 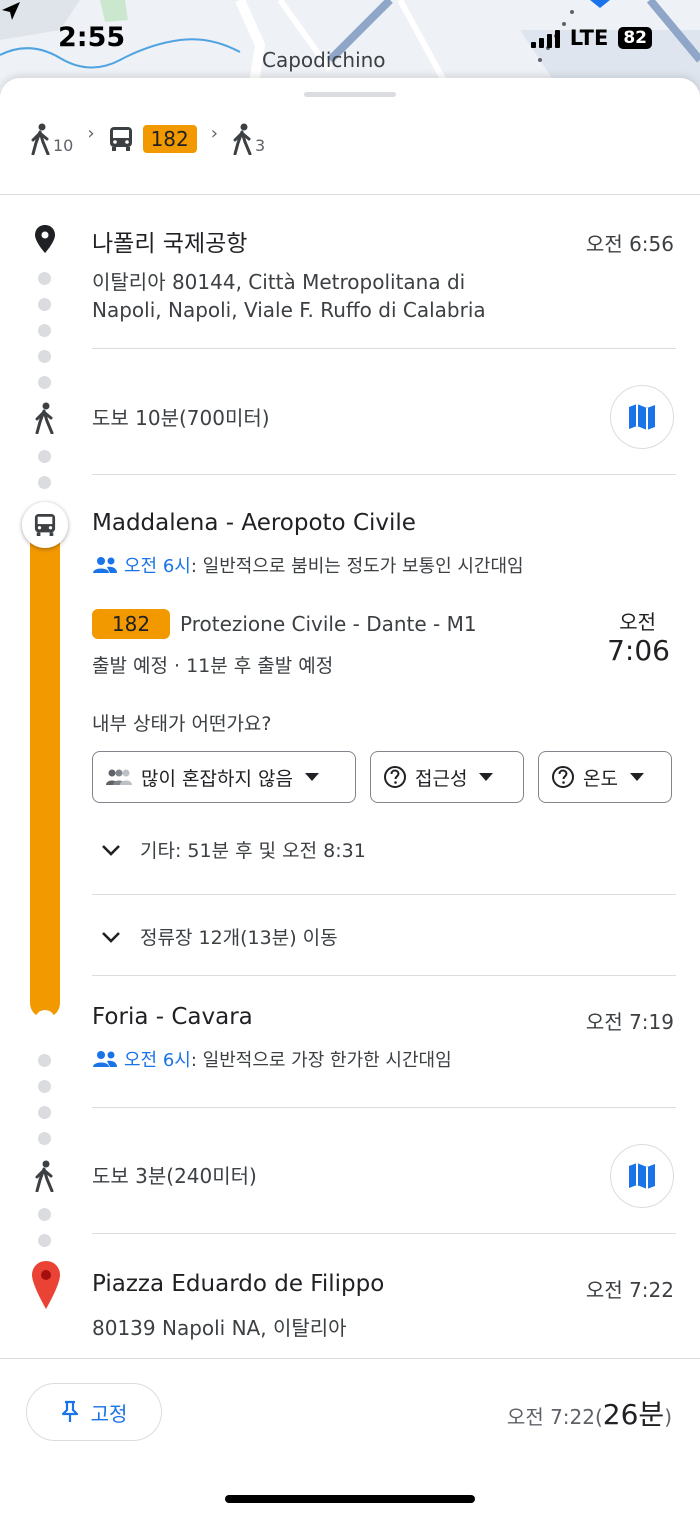 I want to click on accessibility-chip-label: 접근성, so click(x=441, y=778).